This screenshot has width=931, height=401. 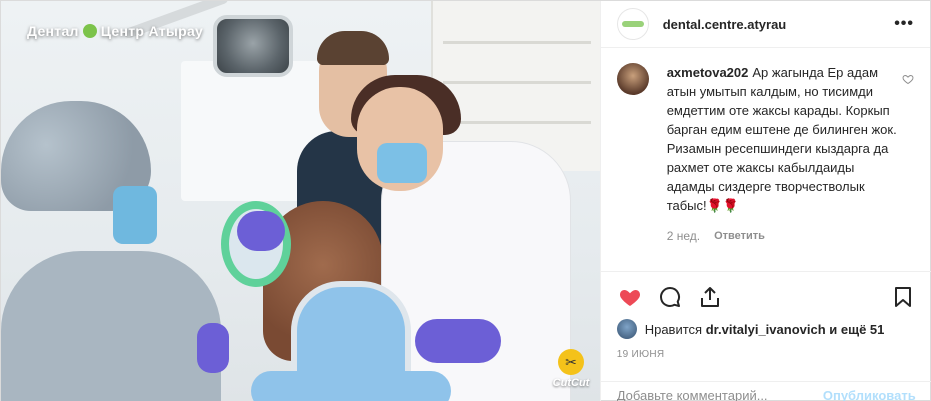 I want to click on comment-time: 2 нед., so click(x=683, y=236).